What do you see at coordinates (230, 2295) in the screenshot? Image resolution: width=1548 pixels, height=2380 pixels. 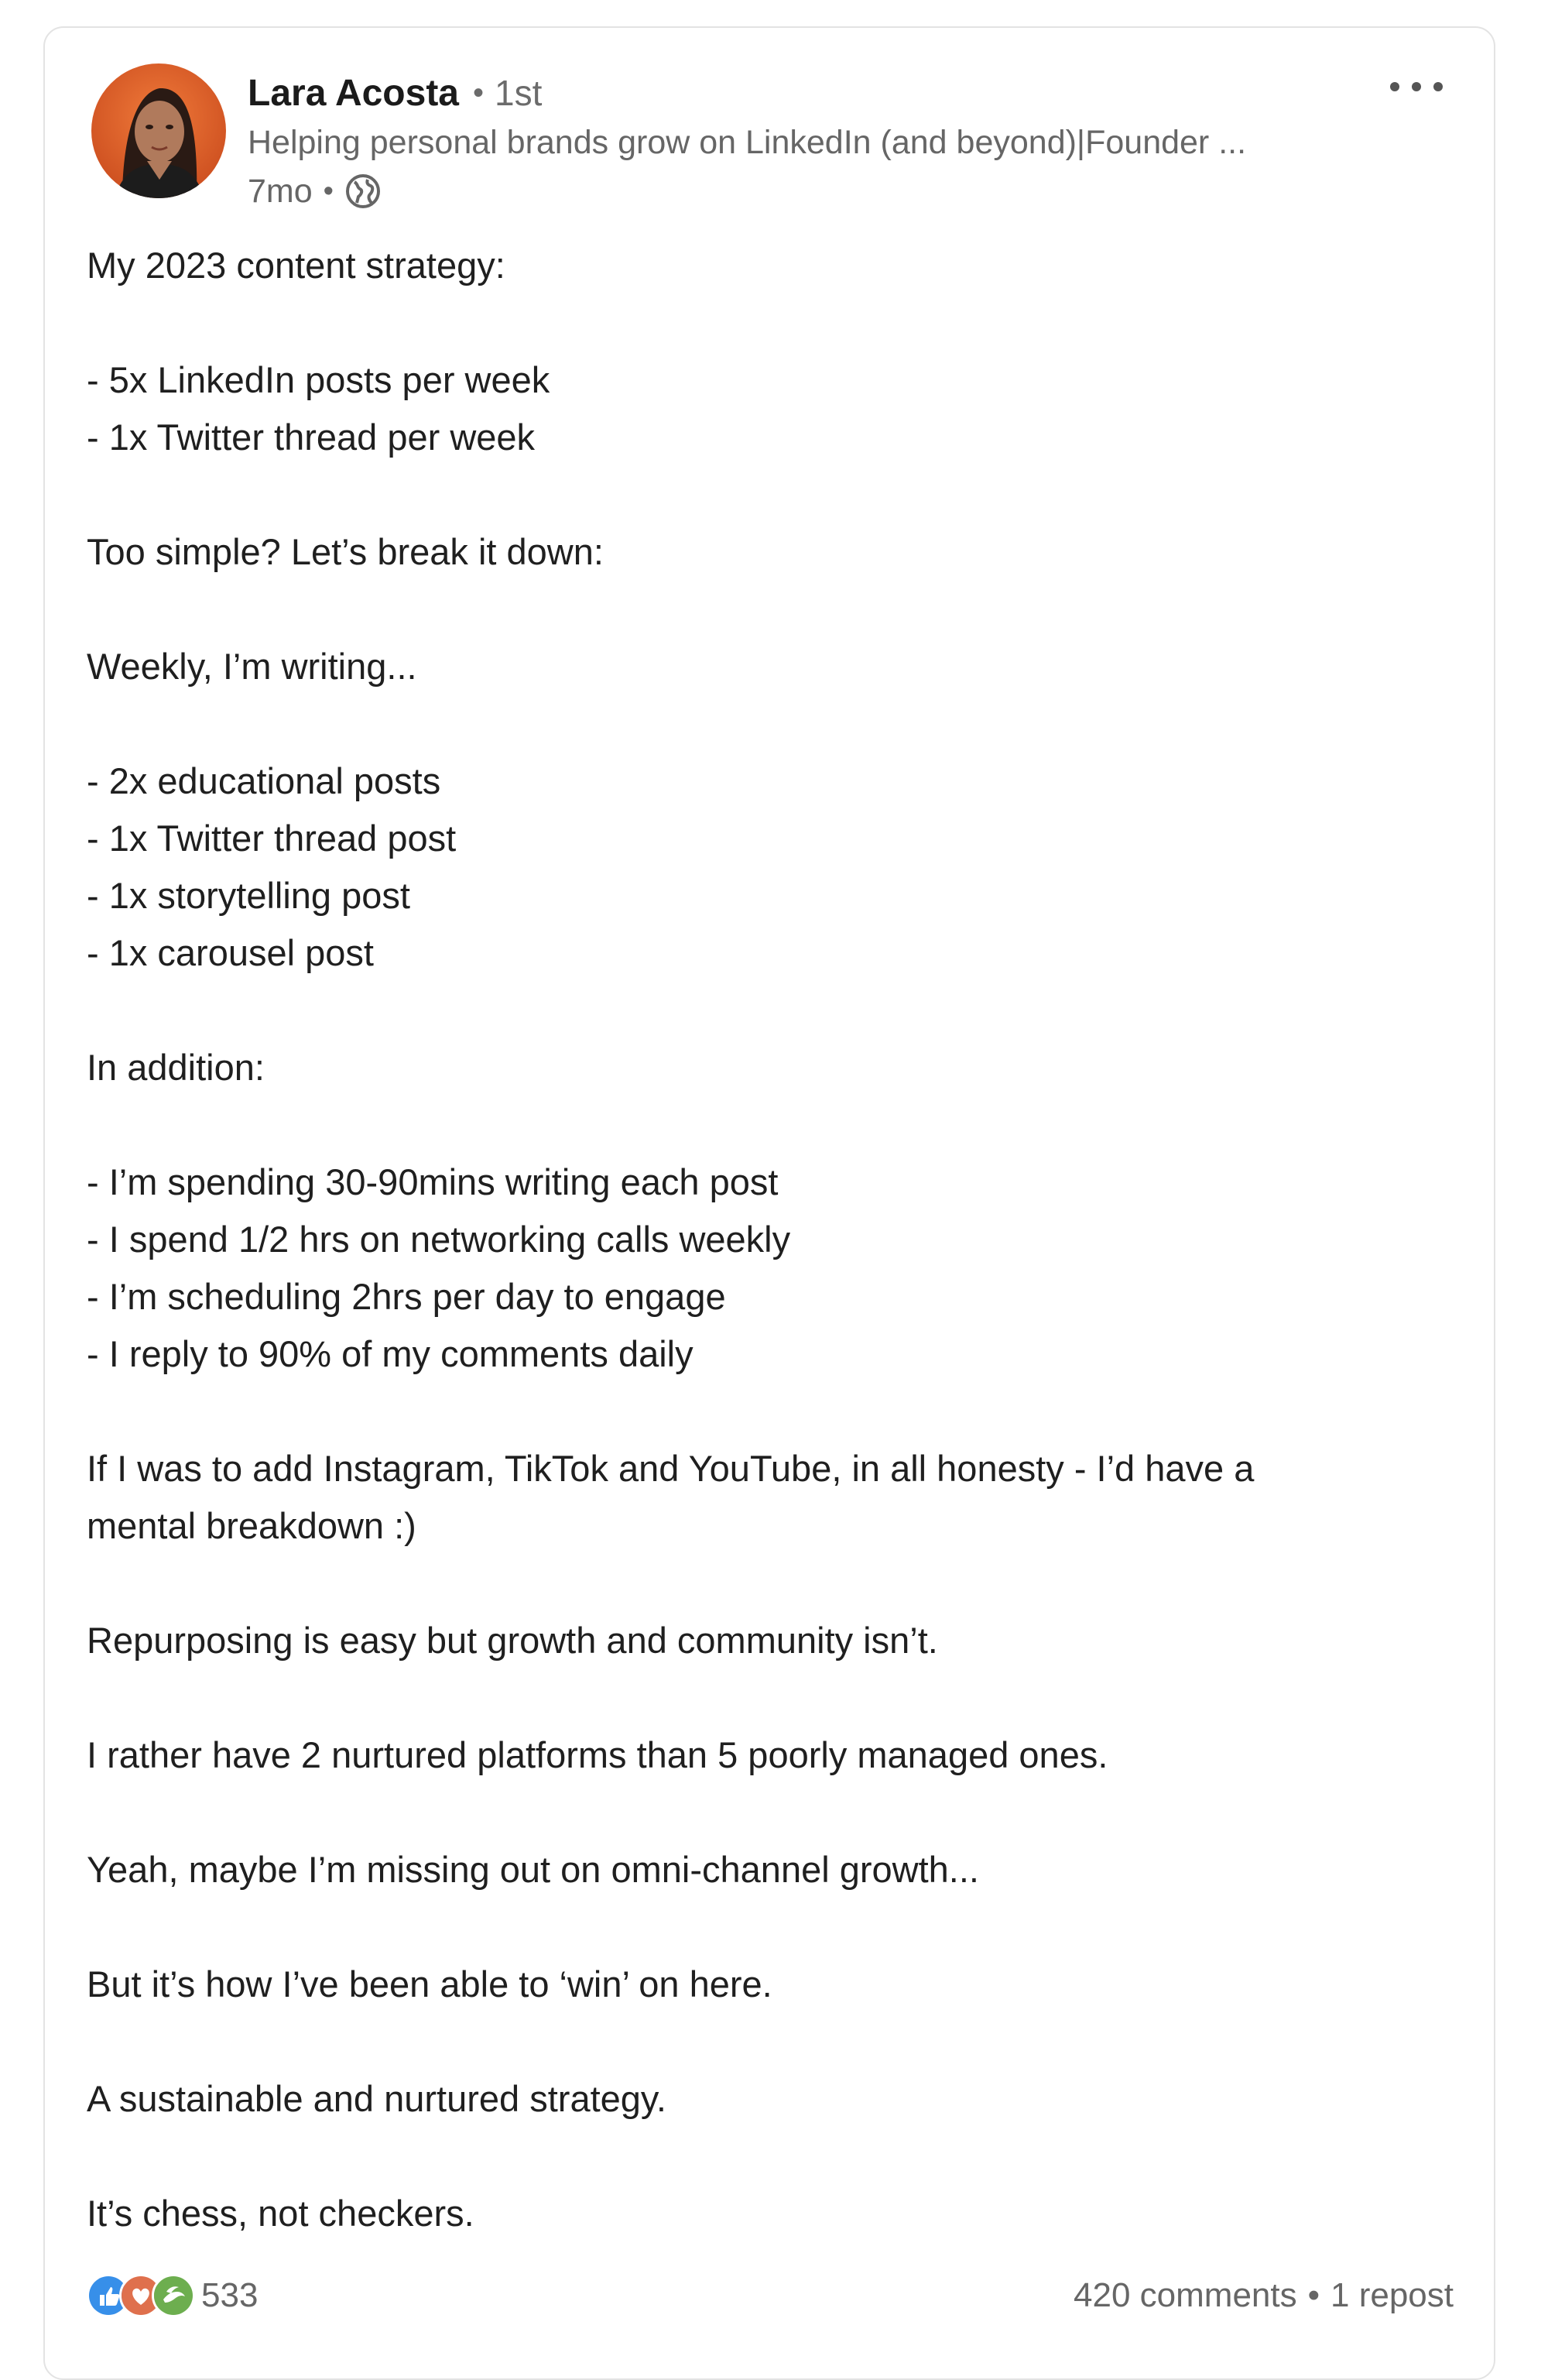 I see `reaction-count: 533` at bounding box center [230, 2295].